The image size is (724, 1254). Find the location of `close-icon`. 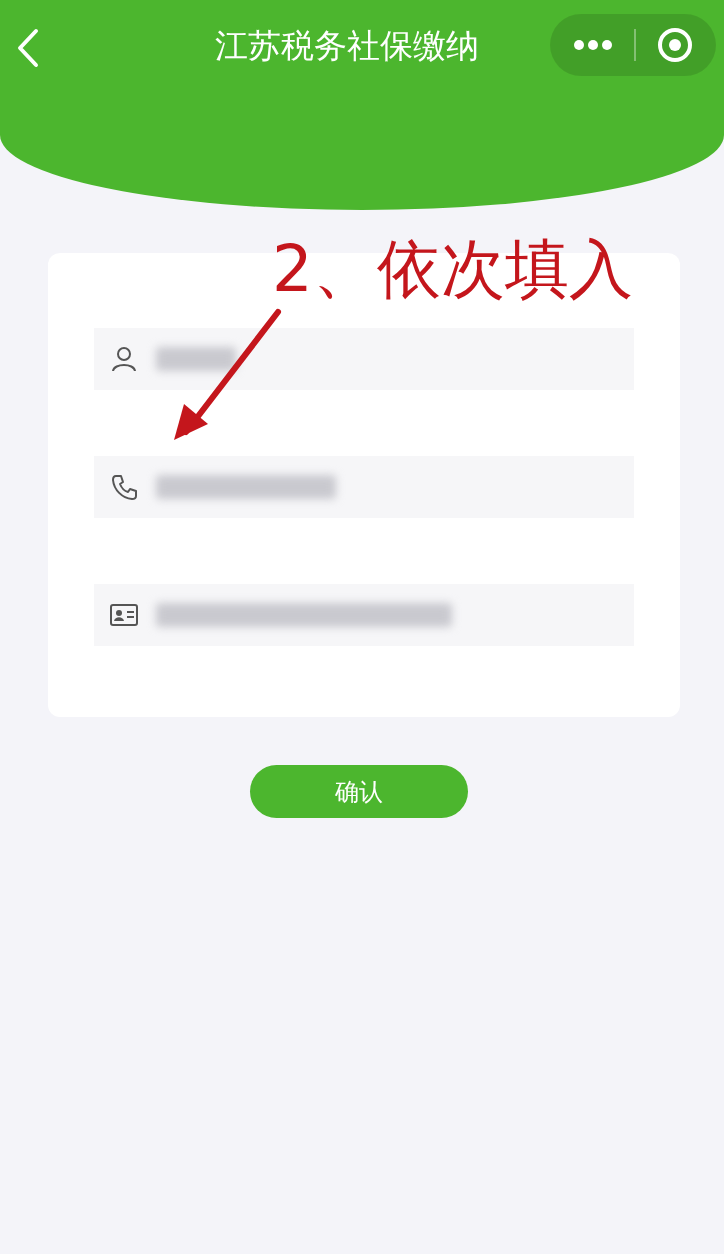

close-icon is located at coordinates (675, 45).